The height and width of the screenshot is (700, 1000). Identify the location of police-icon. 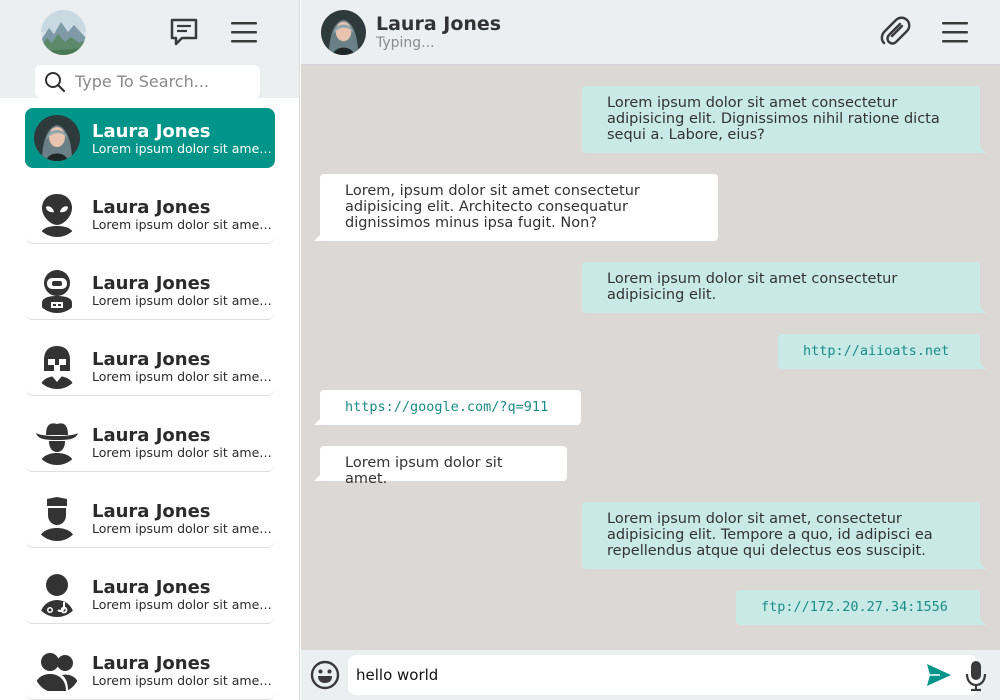
(57, 518).